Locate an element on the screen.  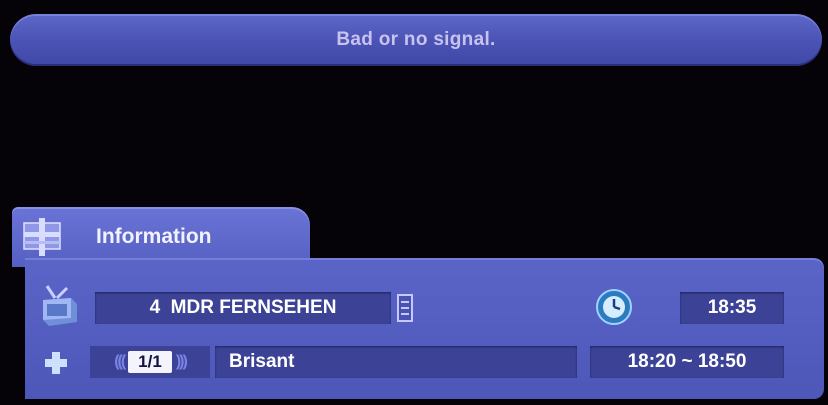
signal-message: Bad or no signal. is located at coordinates (416, 39).